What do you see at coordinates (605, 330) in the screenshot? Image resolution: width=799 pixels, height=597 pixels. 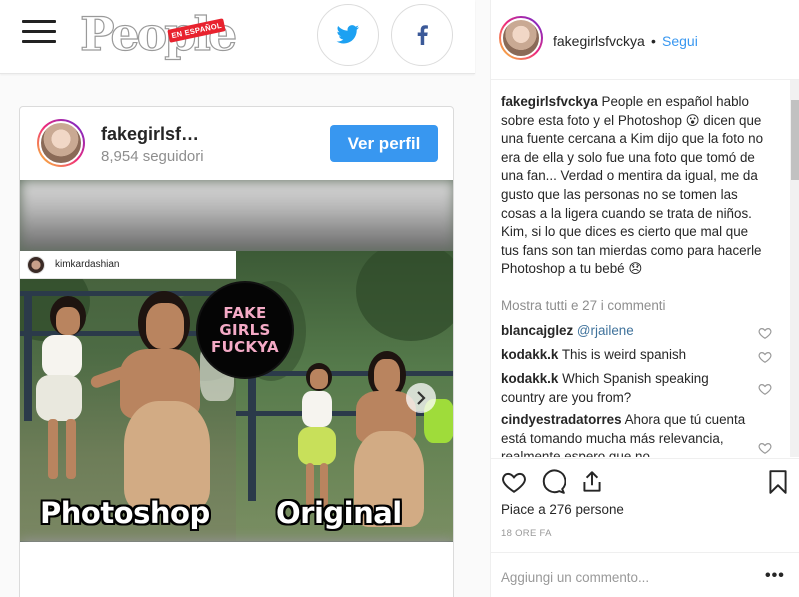 I see `comment-text: @rjailene` at bounding box center [605, 330].